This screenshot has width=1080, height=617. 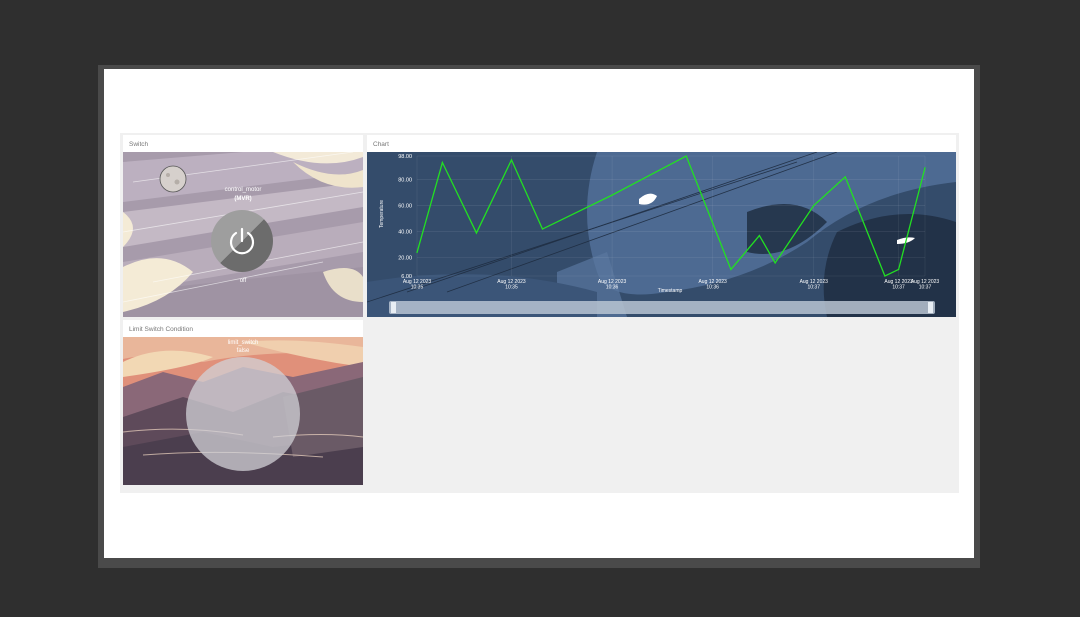 I want to click on x-axis-label: Timestamp, so click(x=670, y=291).